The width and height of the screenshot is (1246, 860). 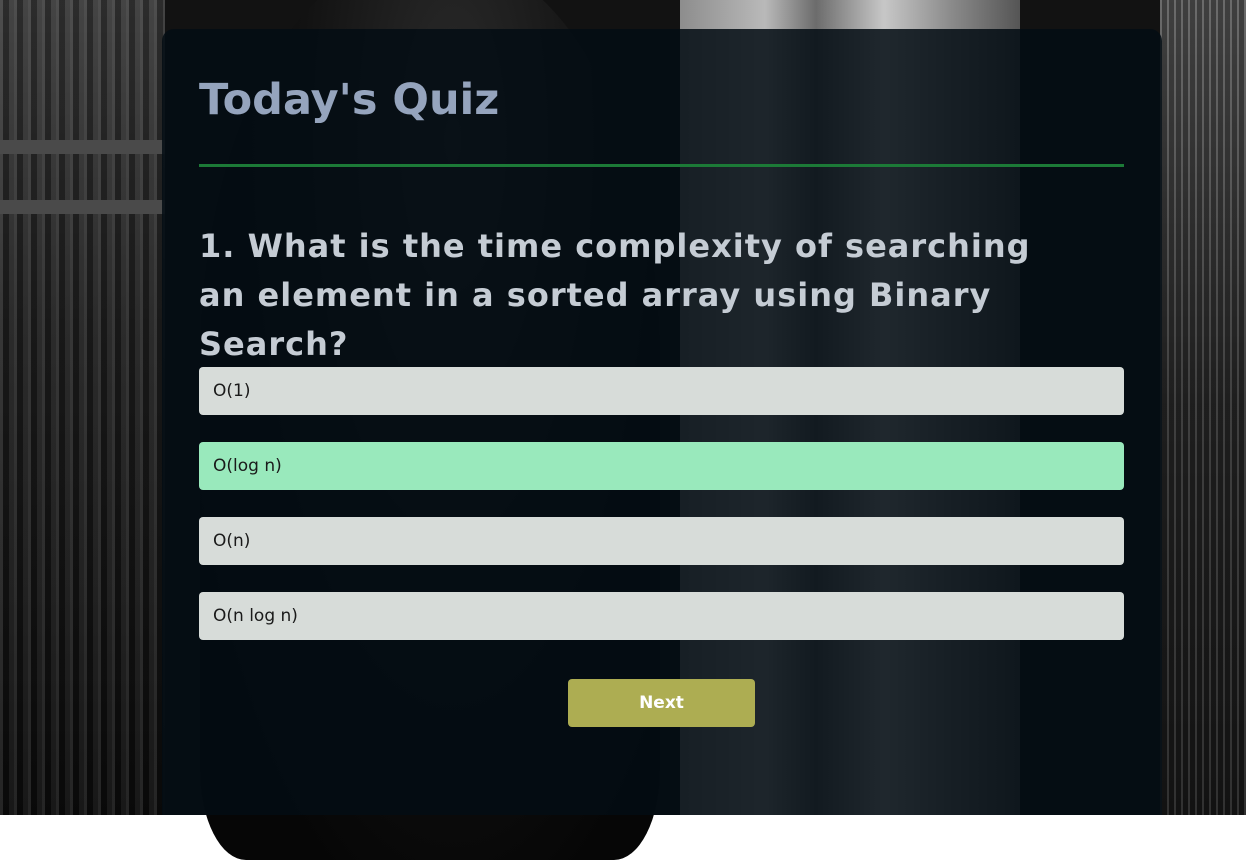 What do you see at coordinates (661, 391) in the screenshot?
I see `answer-option: O(1)` at bounding box center [661, 391].